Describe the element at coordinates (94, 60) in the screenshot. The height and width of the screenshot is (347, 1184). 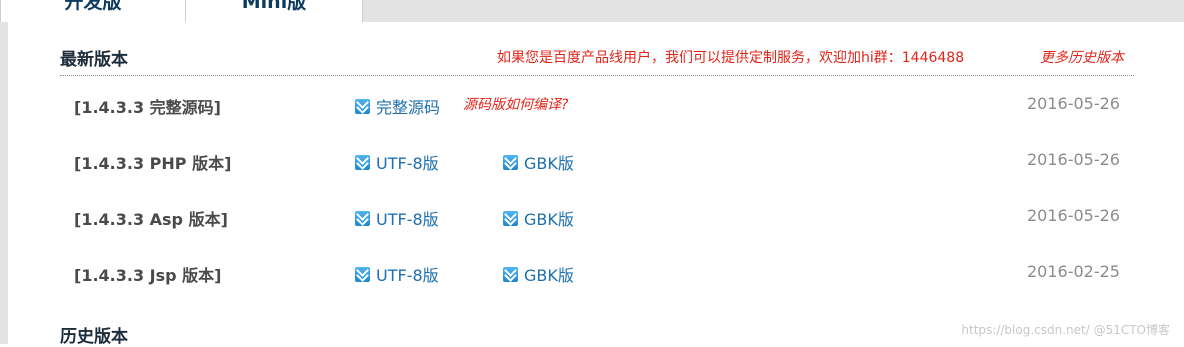
I see `latest-title: 最新版本` at that location.